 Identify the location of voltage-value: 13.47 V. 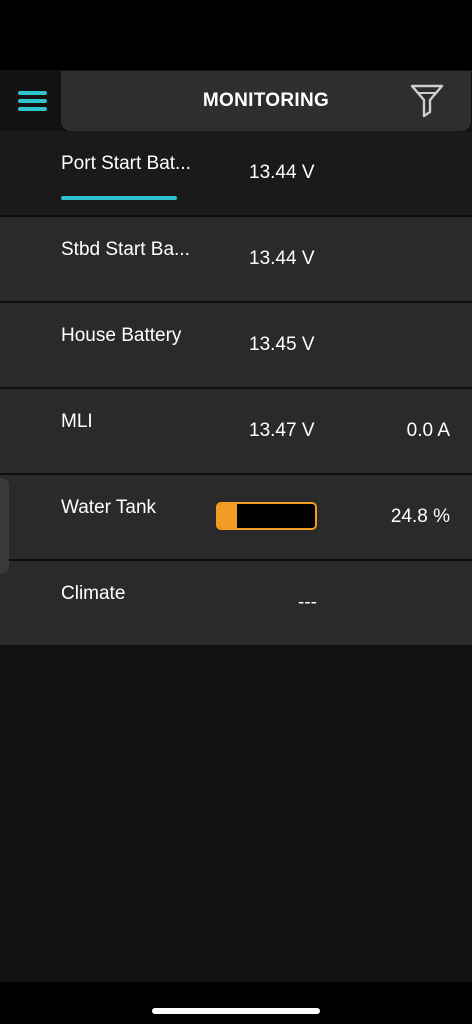
(282, 430).